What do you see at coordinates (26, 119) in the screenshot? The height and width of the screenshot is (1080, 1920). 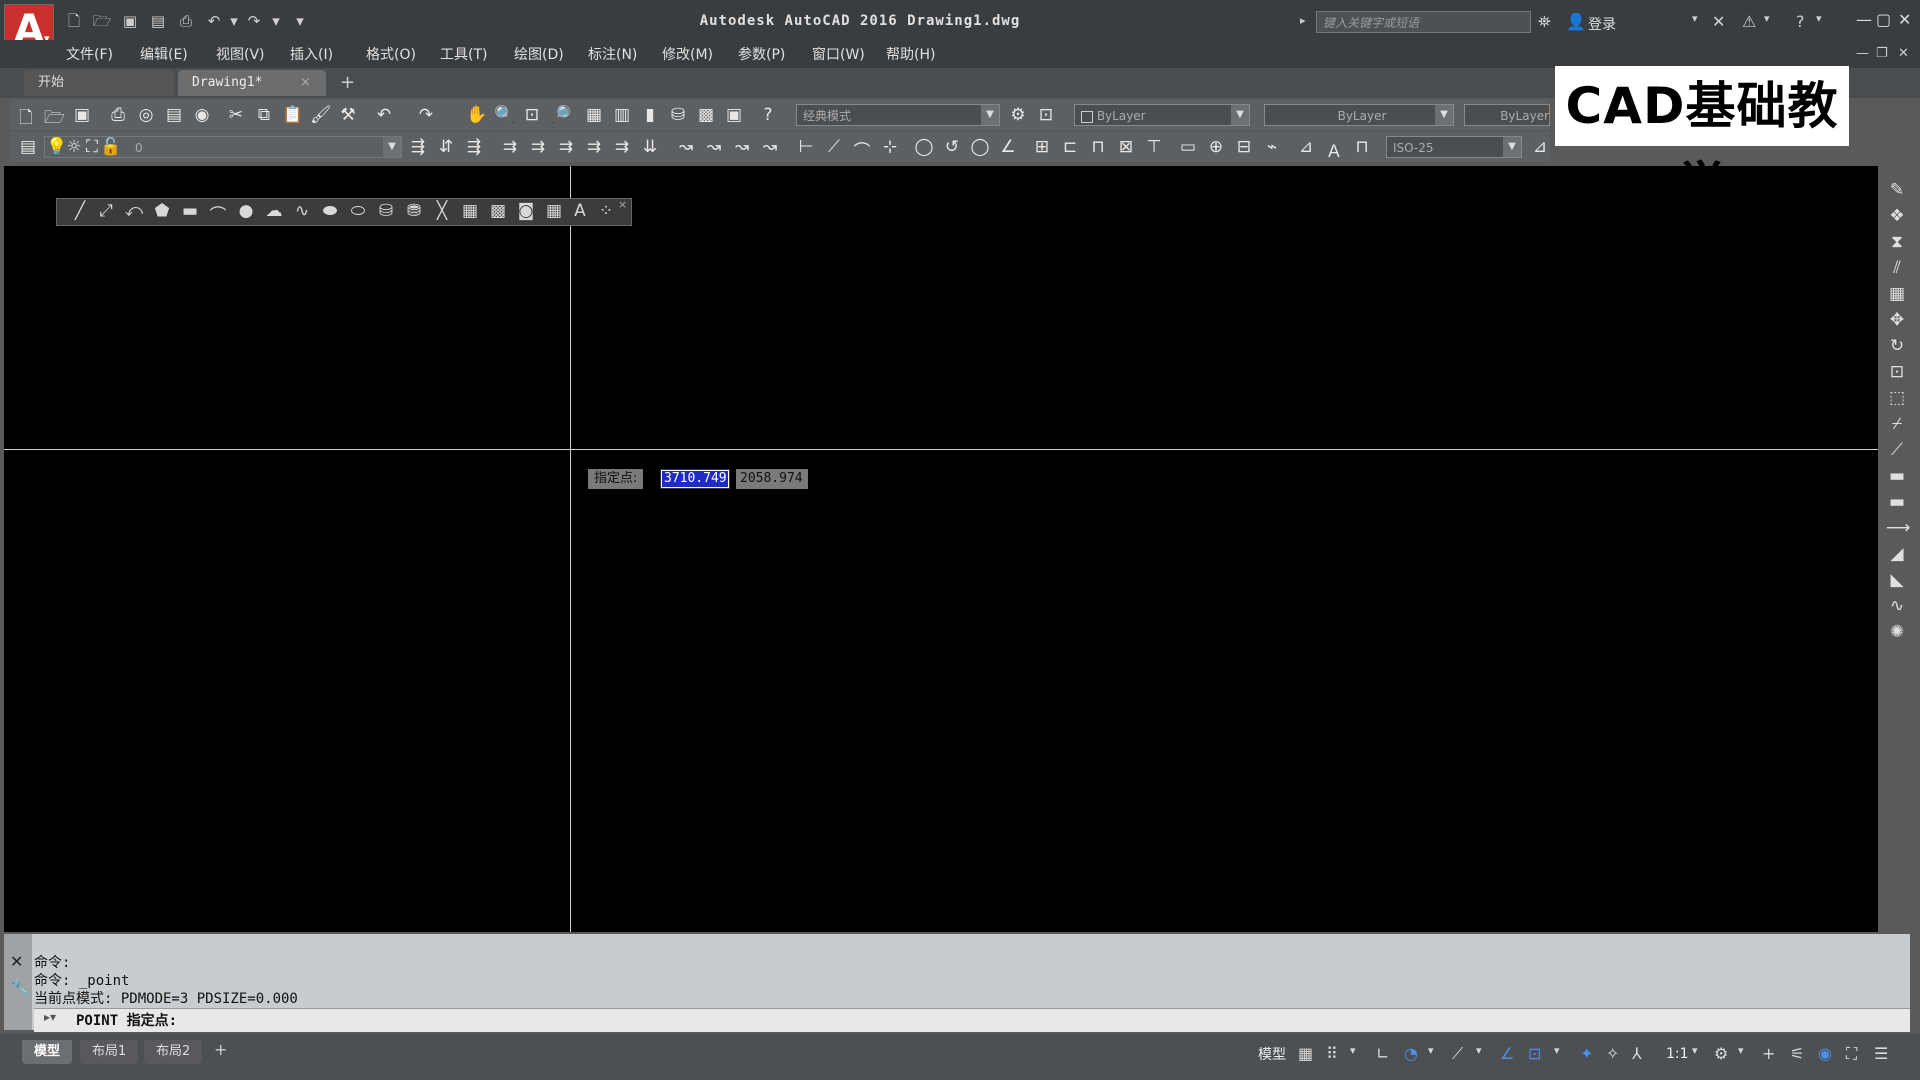 I see `new-icon: 🗋` at bounding box center [26, 119].